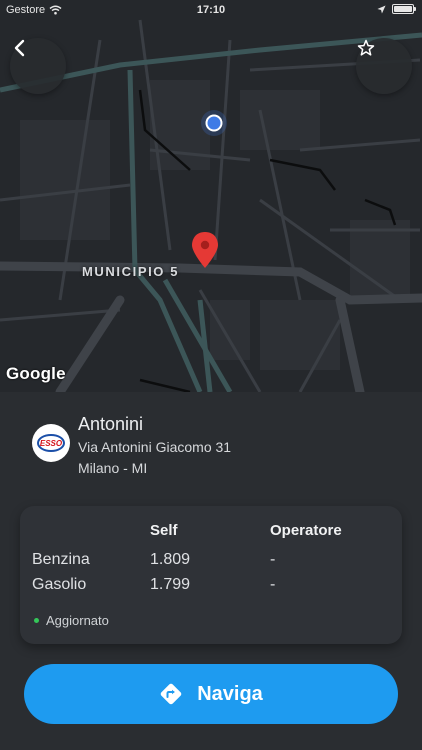 The height and width of the screenshot is (750, 422). Describe the element at coordinates (171, 694) in the screenshot. I see `directions-icon` at that location.